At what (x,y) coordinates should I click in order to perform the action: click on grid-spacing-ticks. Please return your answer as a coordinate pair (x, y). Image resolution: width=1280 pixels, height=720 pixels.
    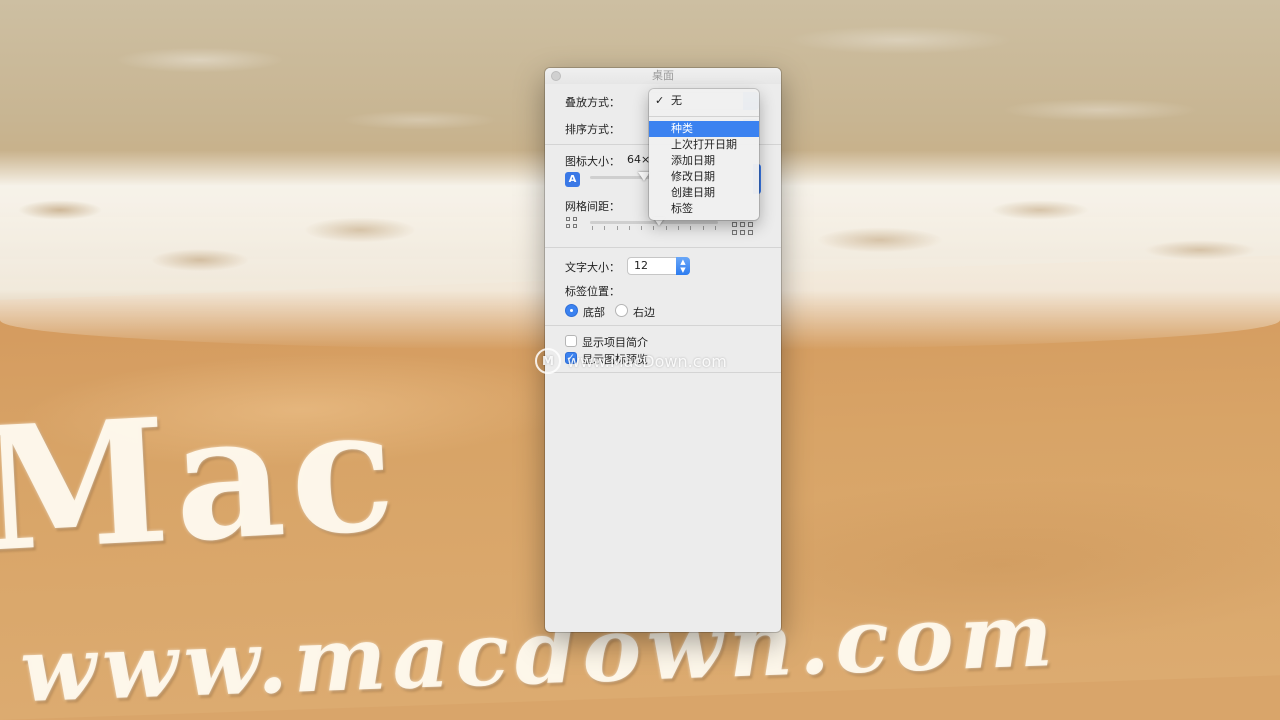
    Looking at the image, I should click on (654, 228).